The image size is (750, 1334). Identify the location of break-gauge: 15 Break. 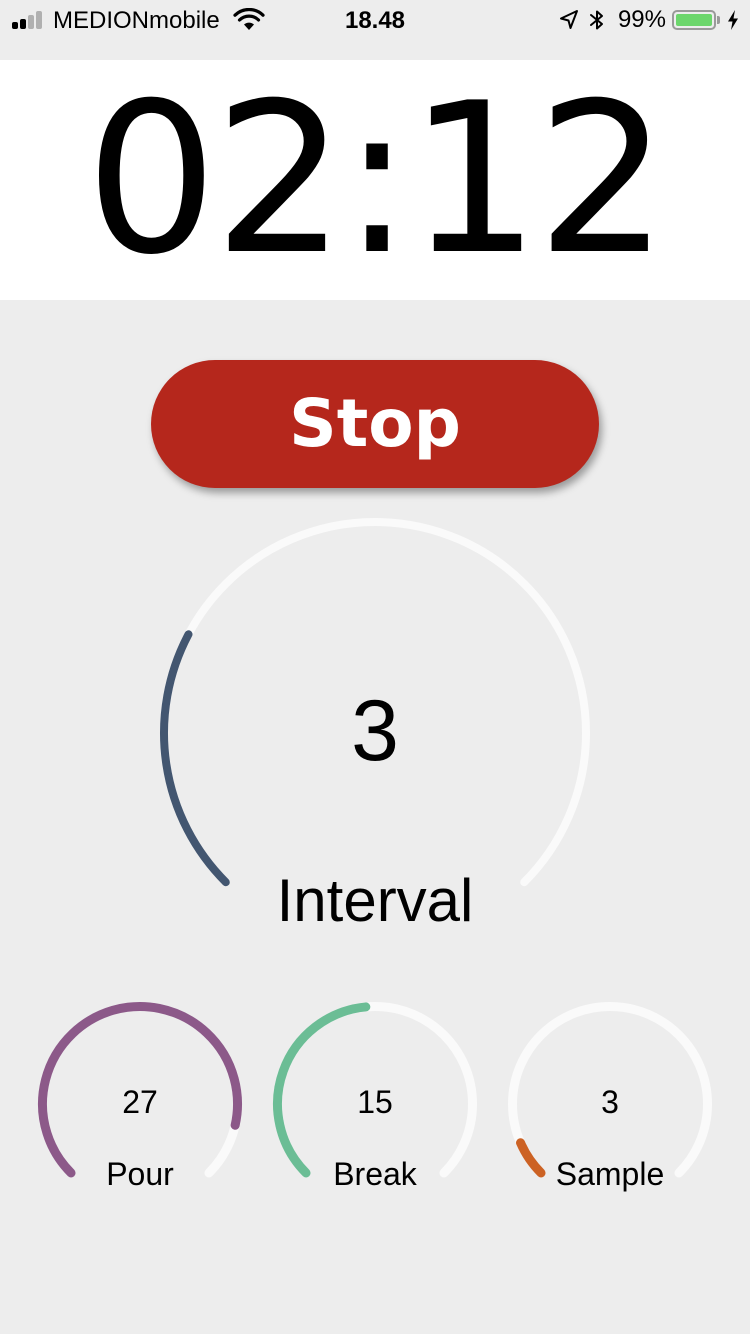
(375, 1103).